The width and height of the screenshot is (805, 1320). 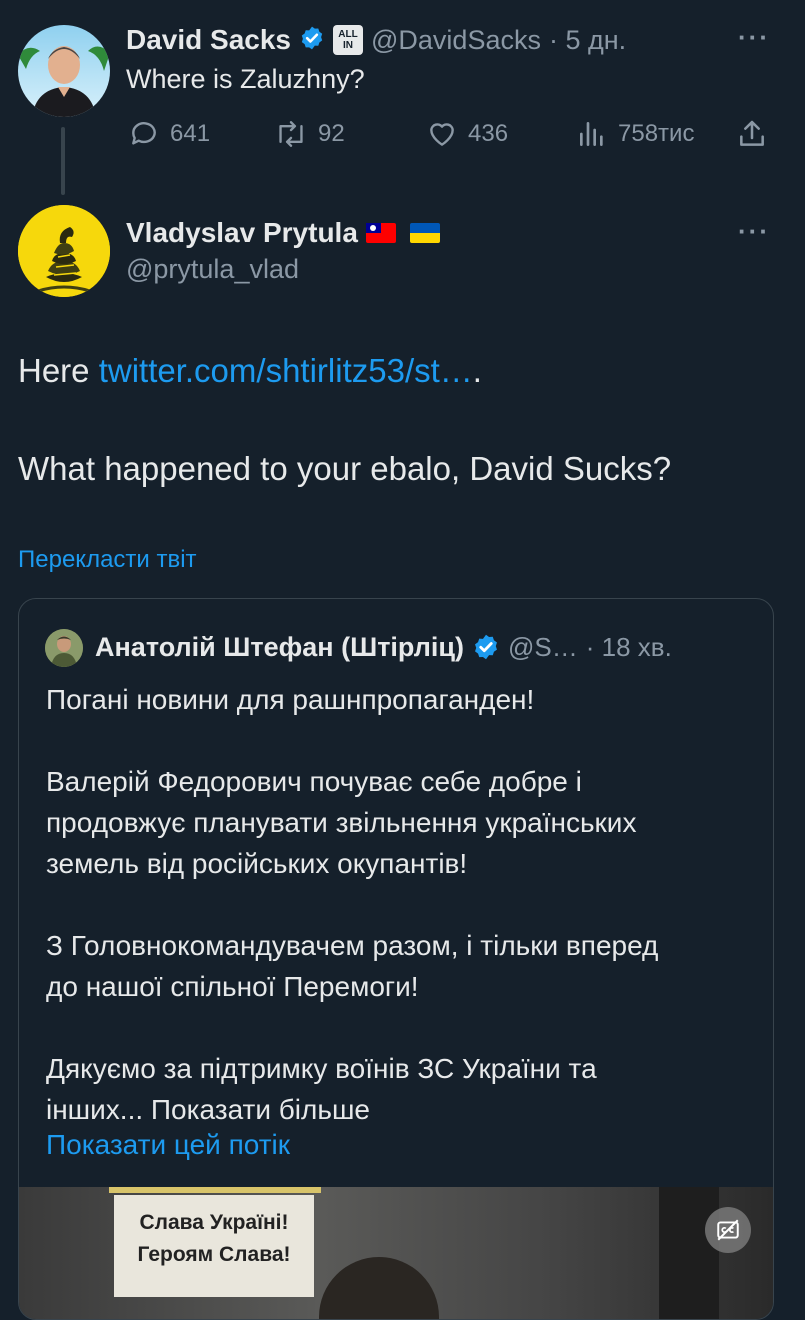 What do you see at coordinates (58, 370) in the screenshot?
I see `tweet-text-prefix: Here` at bounding box center [58, 370].